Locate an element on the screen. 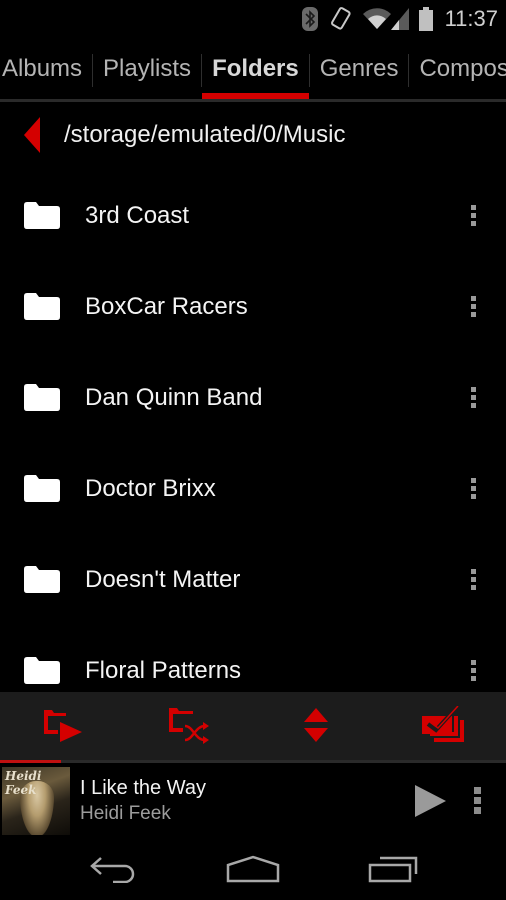  folder-name: Floral Patterns is located at coordinates (163, 670).